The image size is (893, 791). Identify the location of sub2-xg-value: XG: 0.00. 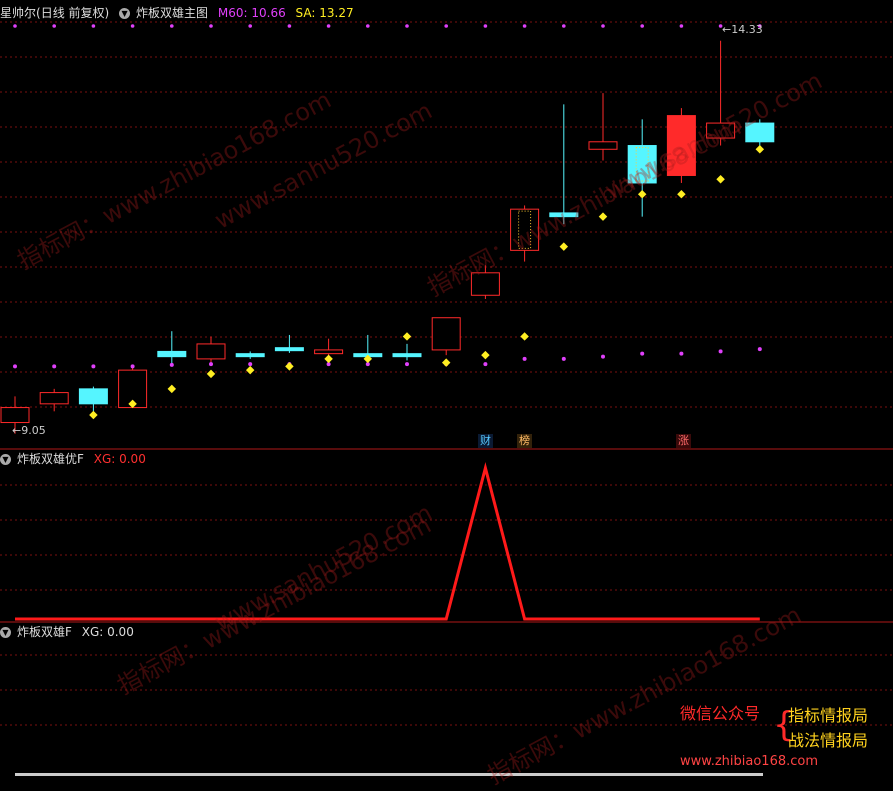
(107, 632).